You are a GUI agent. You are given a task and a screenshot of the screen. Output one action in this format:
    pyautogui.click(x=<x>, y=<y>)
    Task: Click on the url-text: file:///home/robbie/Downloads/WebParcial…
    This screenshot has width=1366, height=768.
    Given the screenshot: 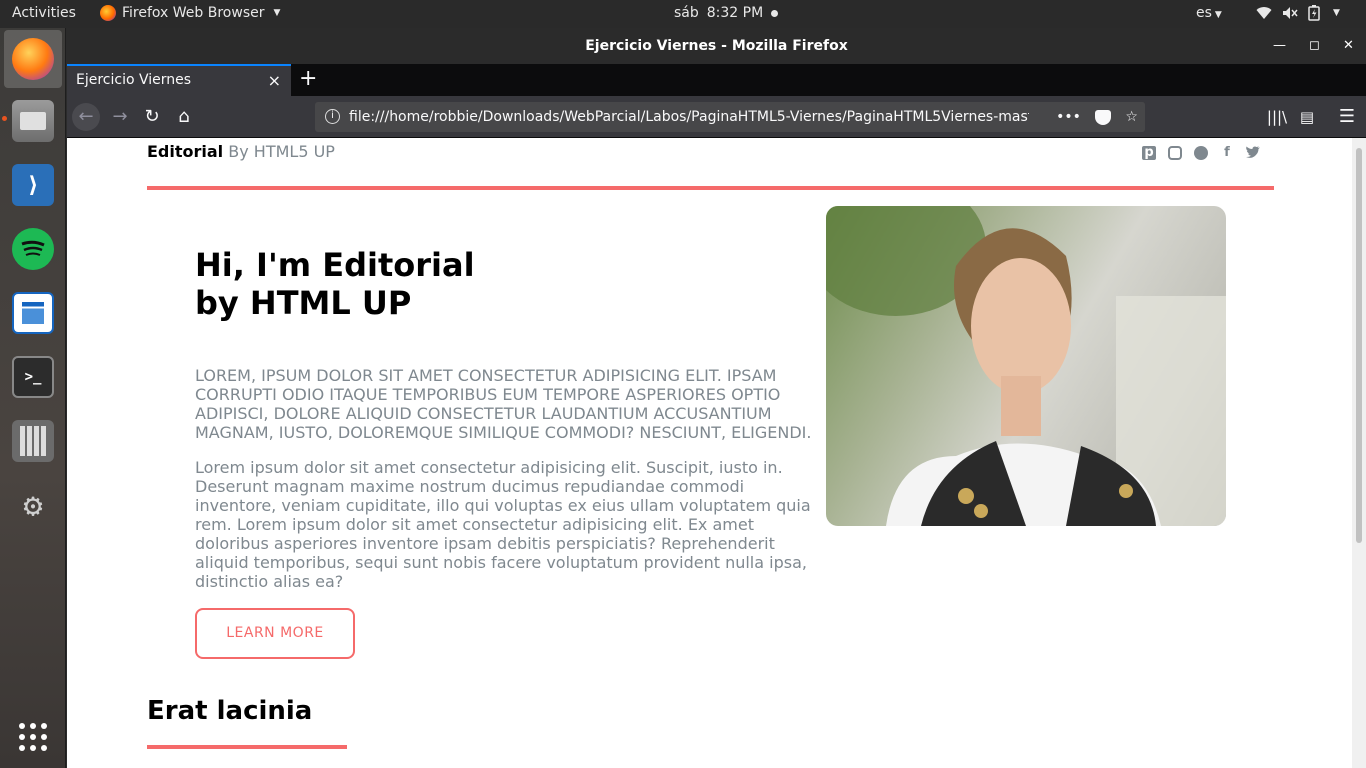 What is the action you would take?
    pyautogui.click(x=689, y=117)
    